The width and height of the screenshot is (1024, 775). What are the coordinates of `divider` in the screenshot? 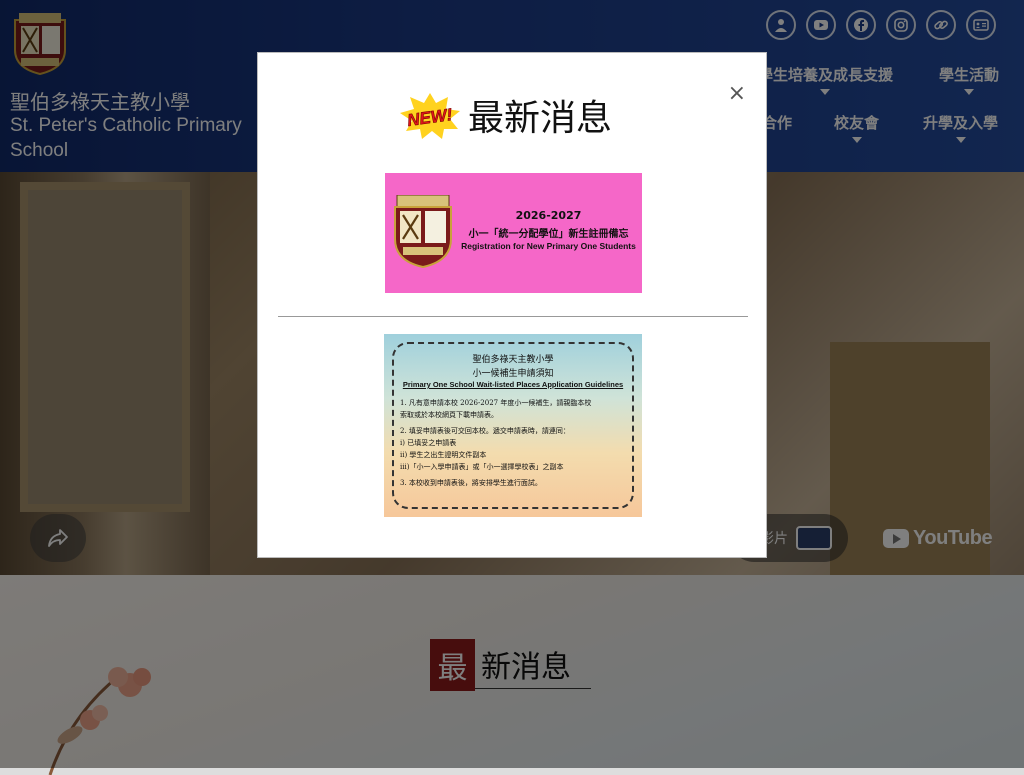 It's located at (513, 316).